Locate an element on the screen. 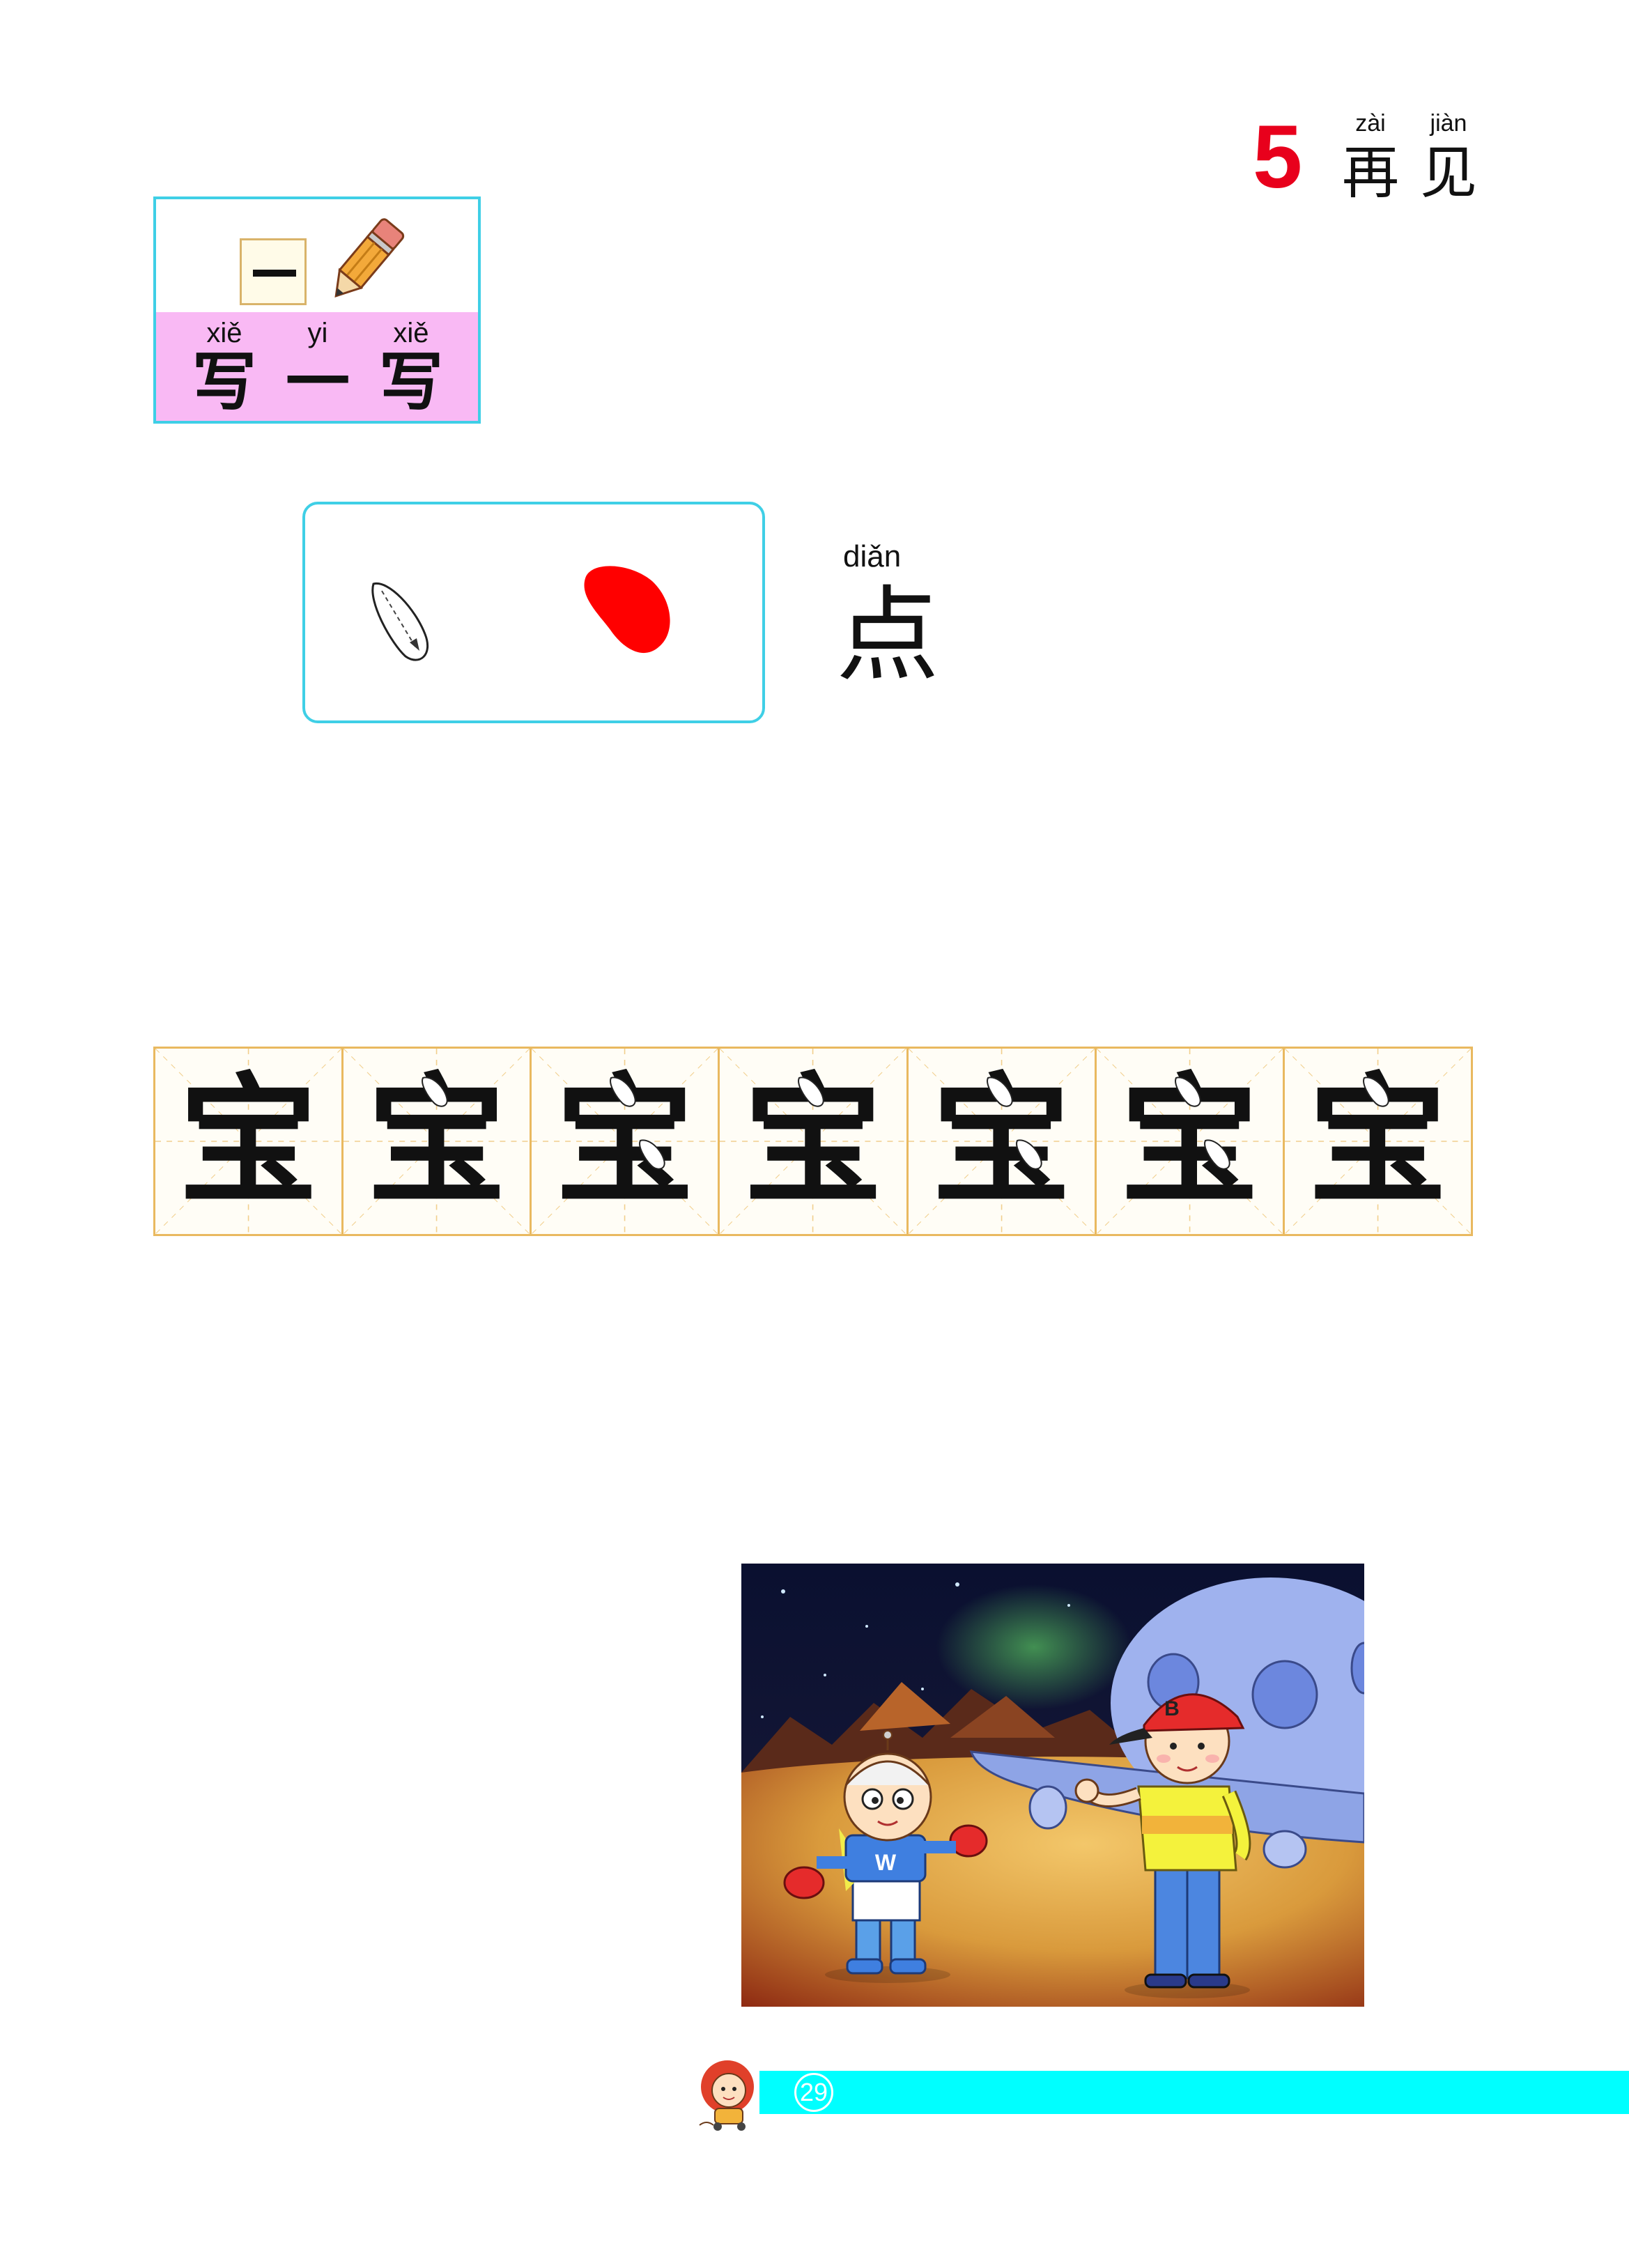 This screenshot has height=2268, width=1629. practice-grid: 宝 宝 宝 宝 宝 宝 宝 is located at coordinates (813, 1141).